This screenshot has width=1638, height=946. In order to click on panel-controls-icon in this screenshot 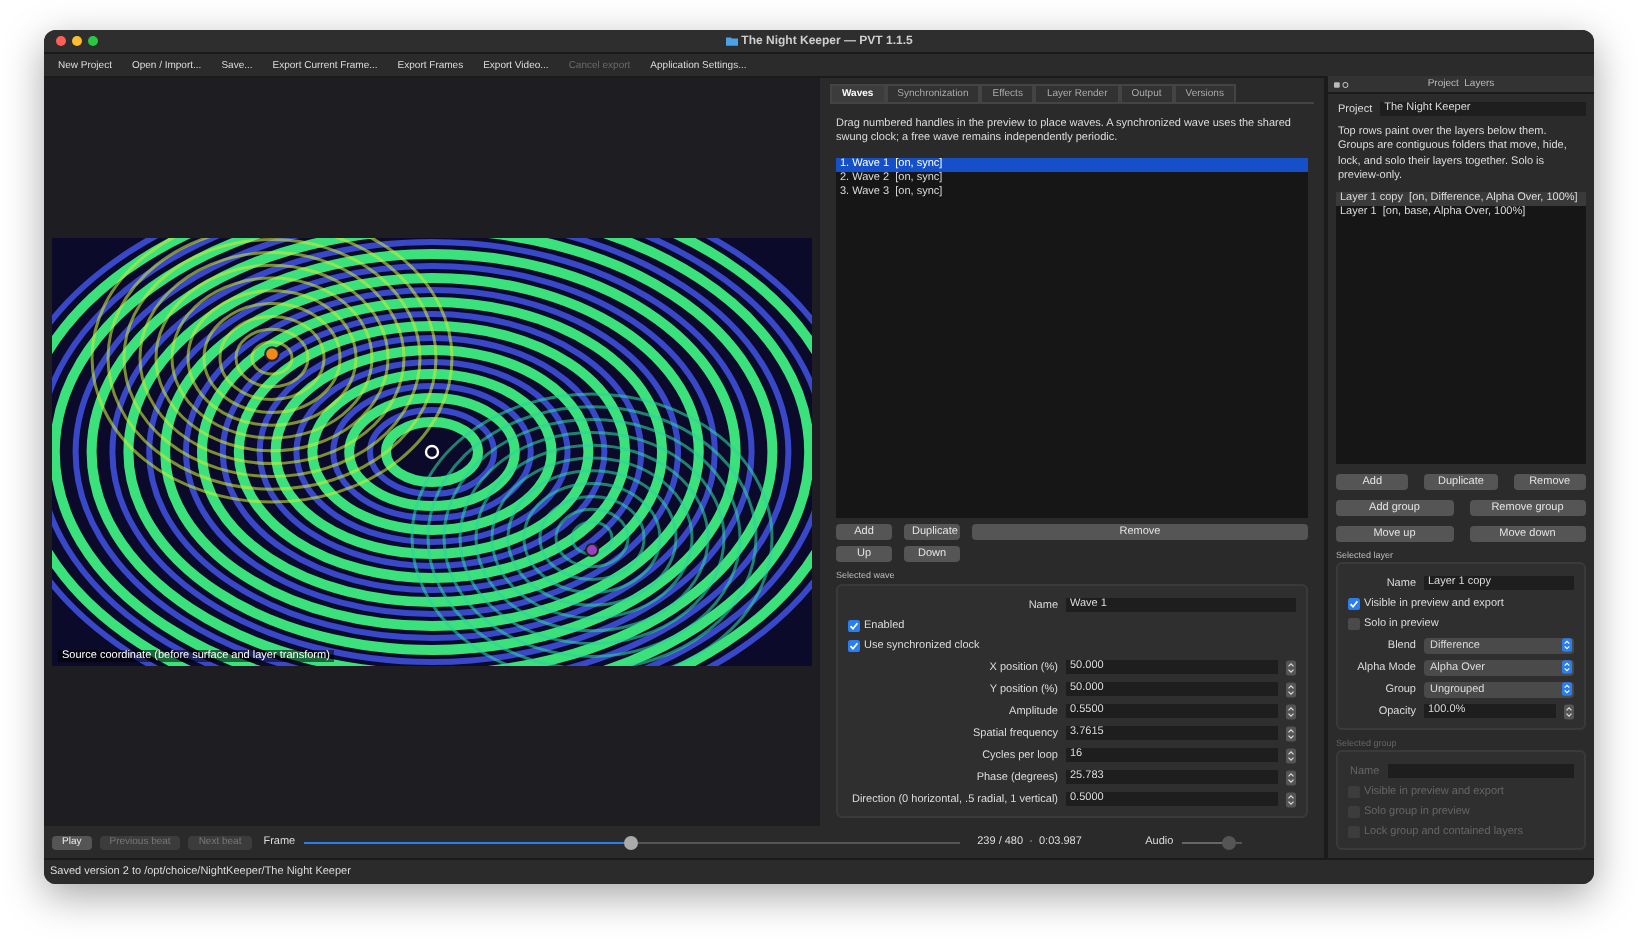, I will do `click(1342, 84)`.